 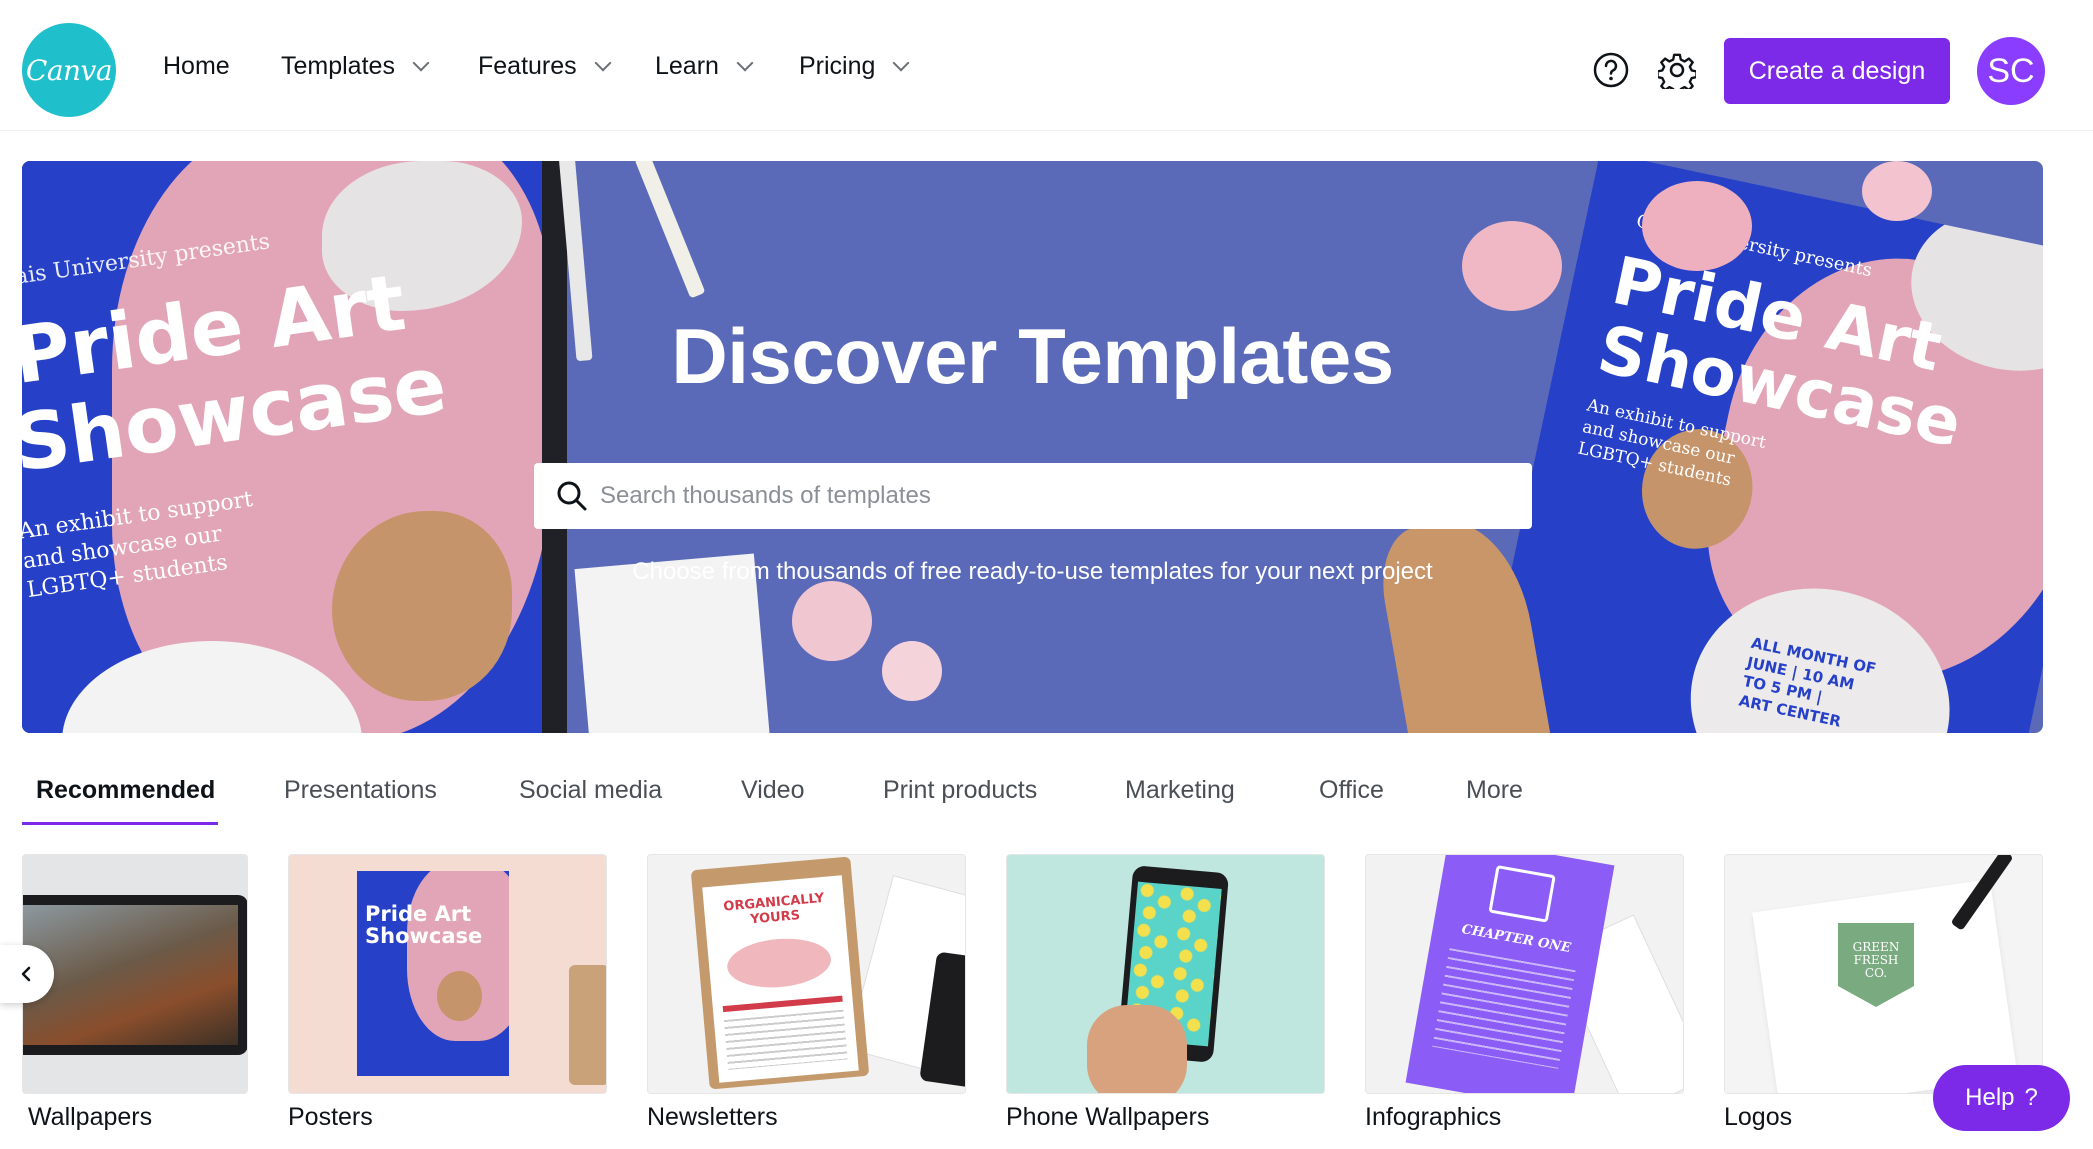 I want to click on card-label-posters: Posters, so click(x=330, y=1117).